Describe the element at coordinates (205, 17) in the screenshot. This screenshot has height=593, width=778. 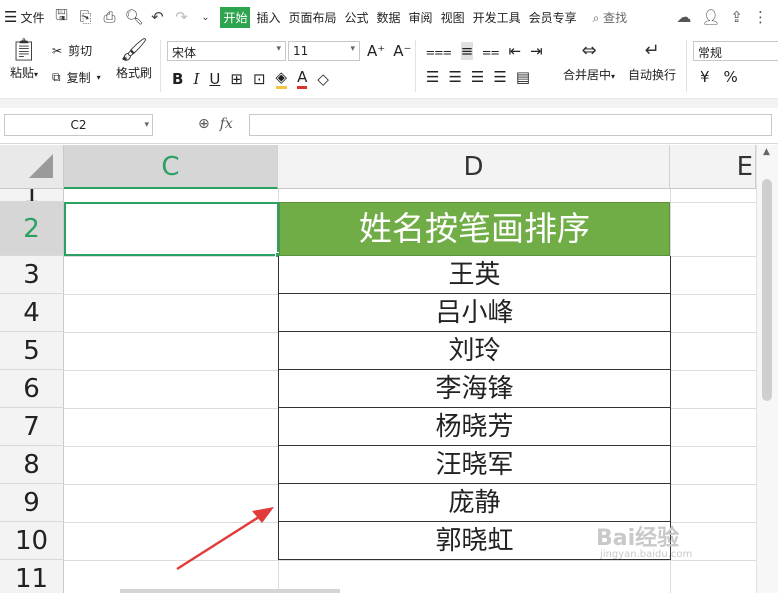
I see `customize-dropdown-icon: ⌄` at that location.